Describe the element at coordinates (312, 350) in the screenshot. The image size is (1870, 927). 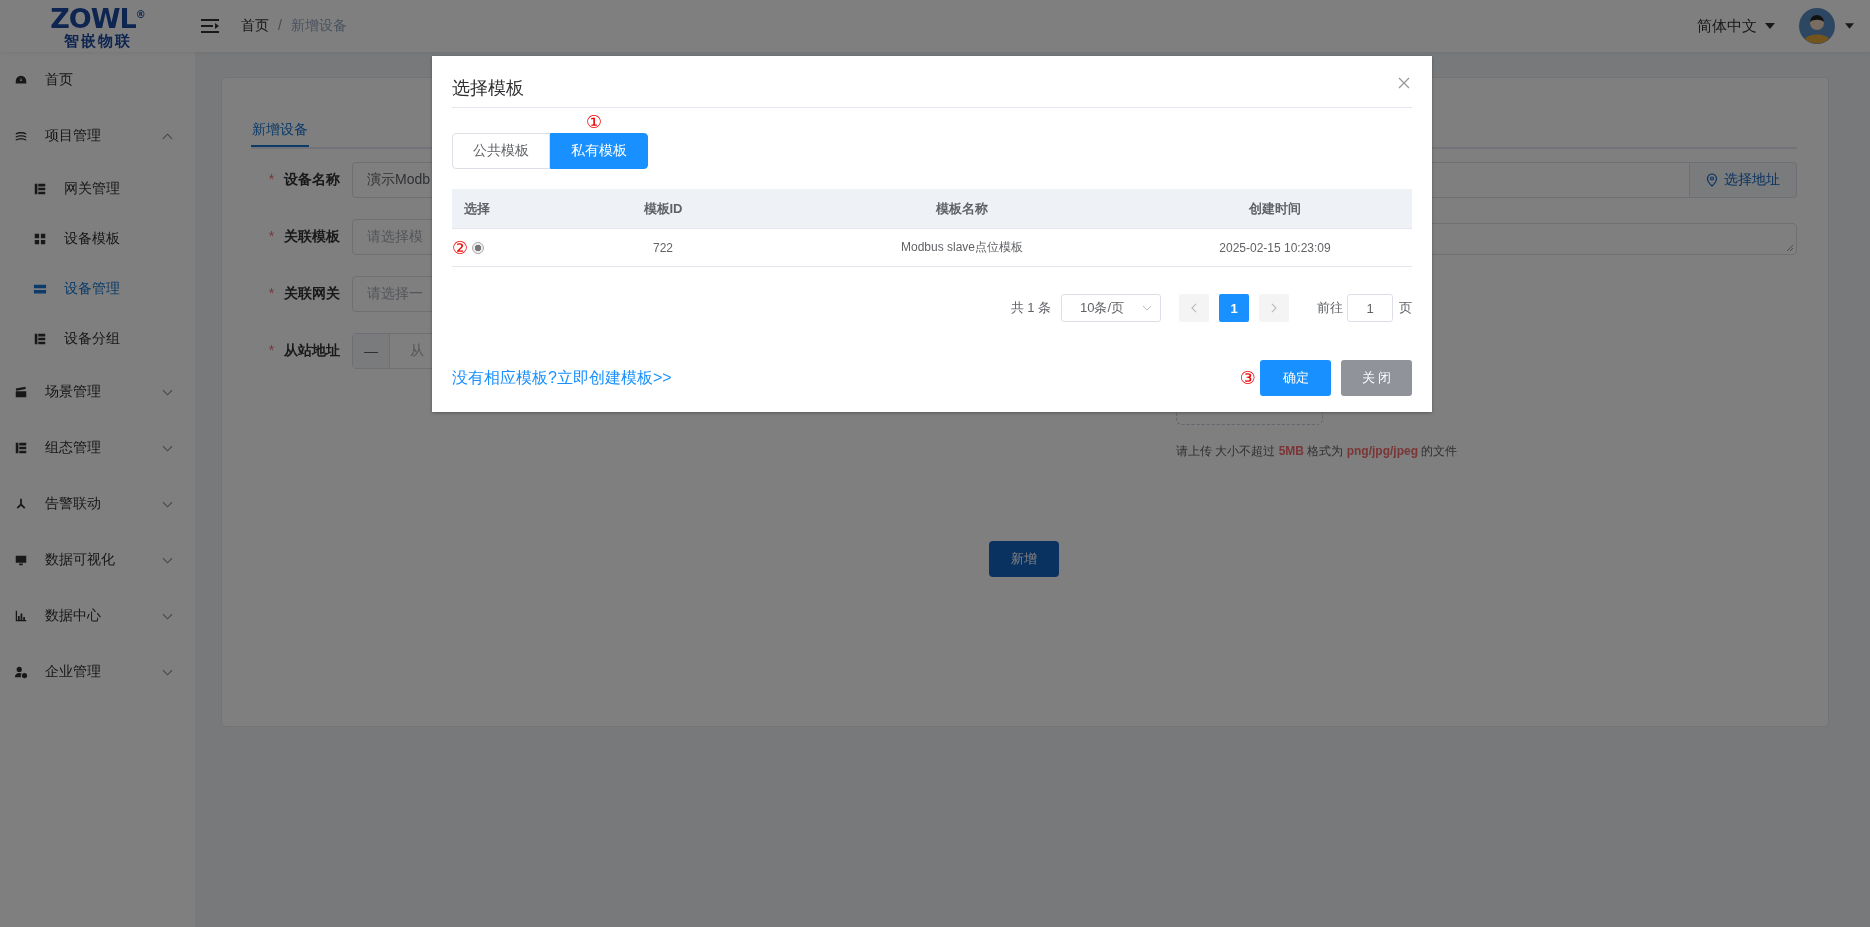
I see `field-label: 从站地址` at that location.